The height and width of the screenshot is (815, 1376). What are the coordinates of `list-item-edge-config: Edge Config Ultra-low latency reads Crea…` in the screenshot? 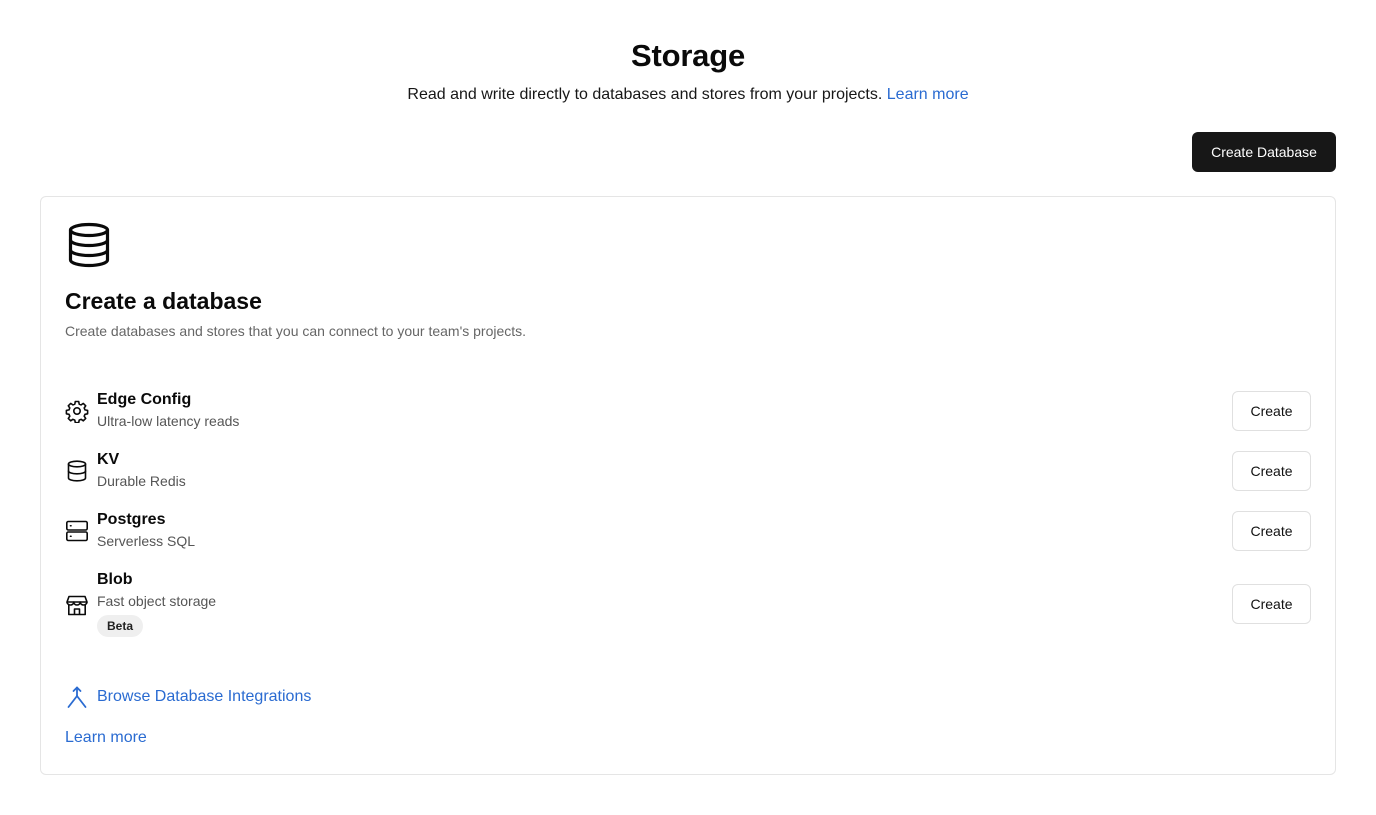 It's located at (688, 411).